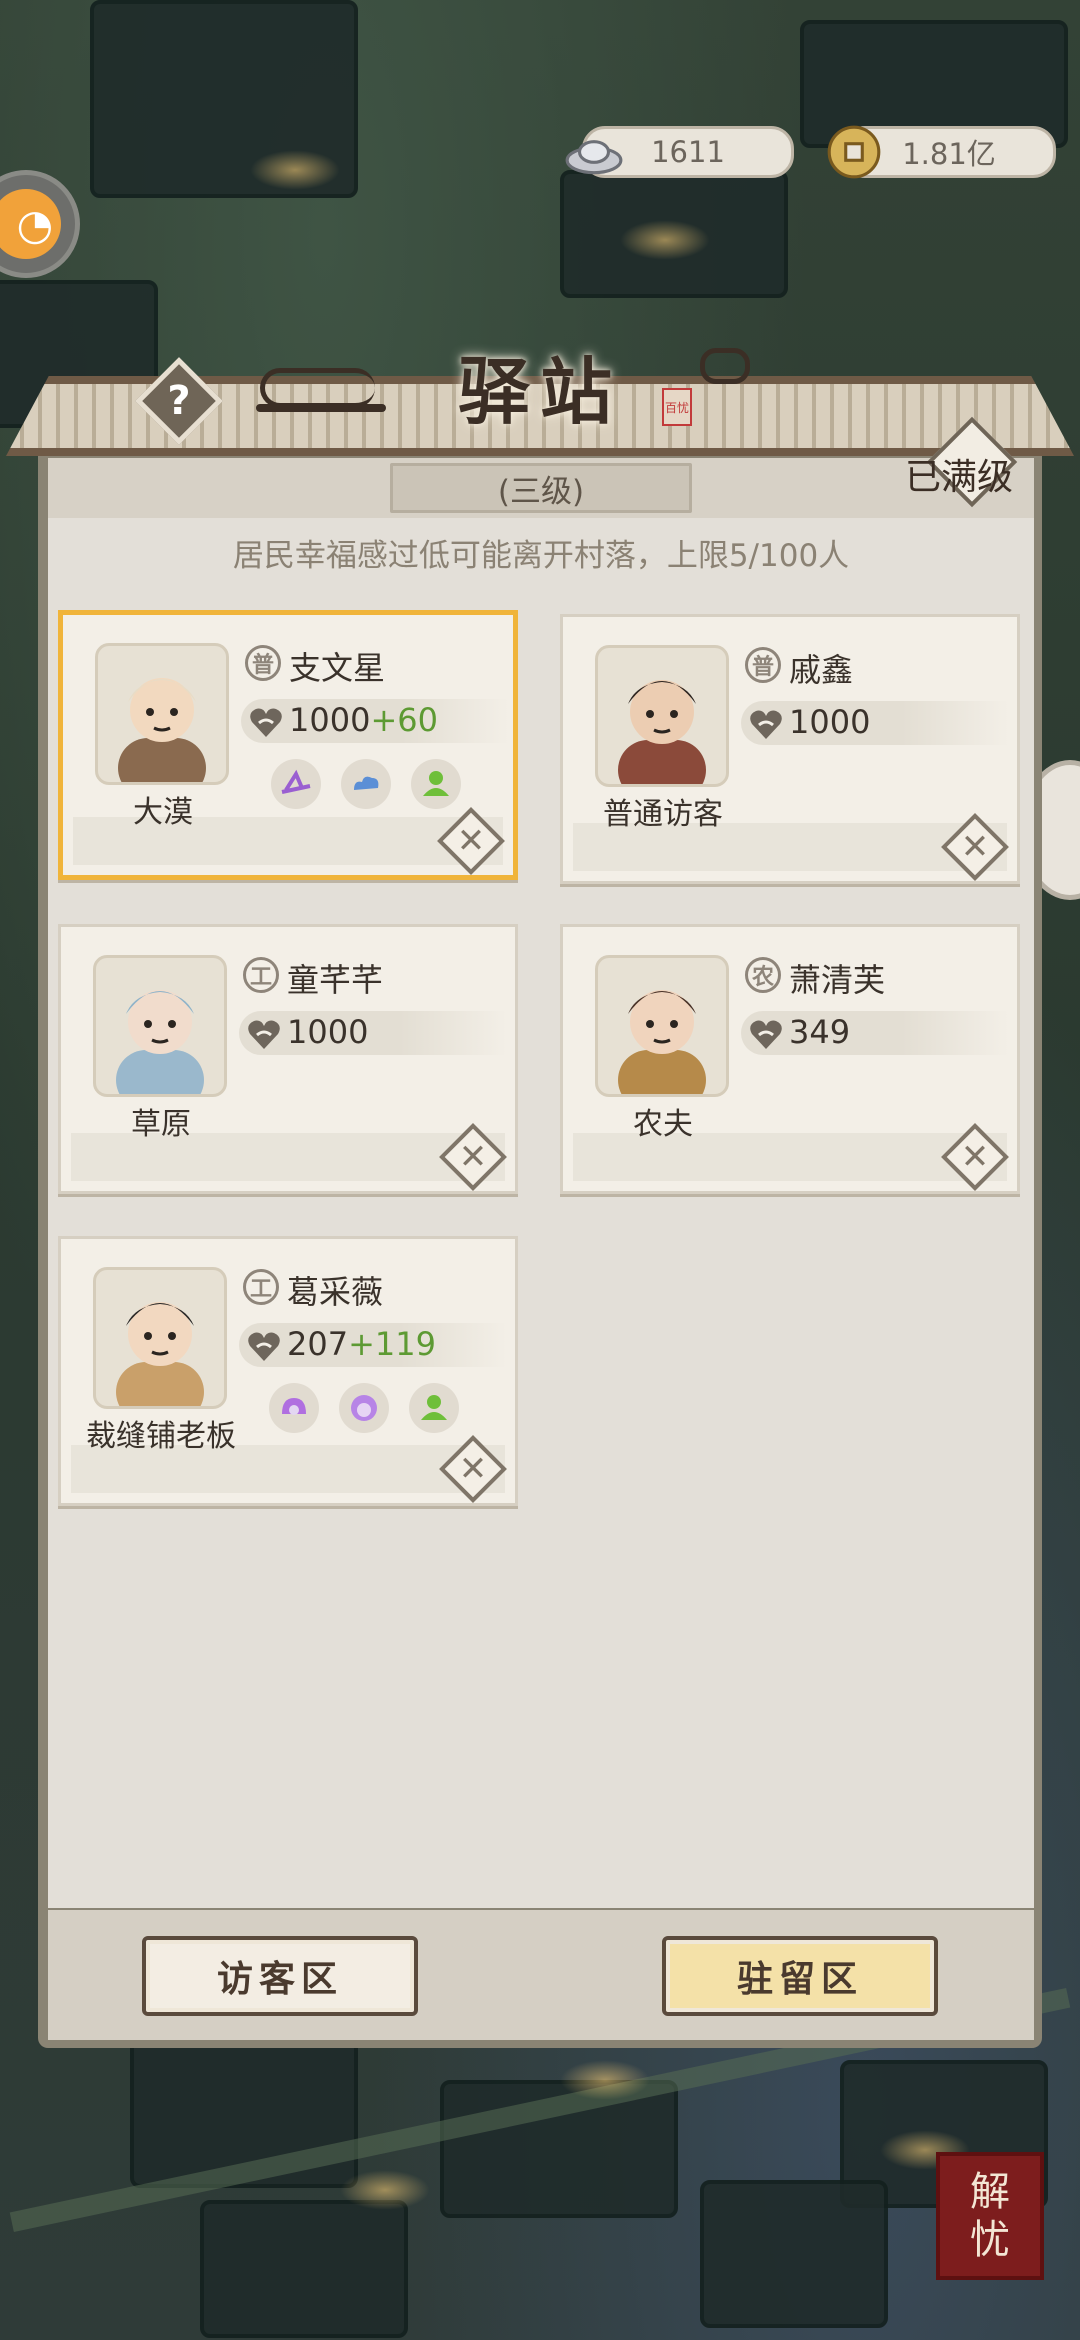 The image size is (1080, 2340). Describe the element at coordinates (280, 1976) in the screenshot. I see `visitor-area-button: 访客区` at that location.